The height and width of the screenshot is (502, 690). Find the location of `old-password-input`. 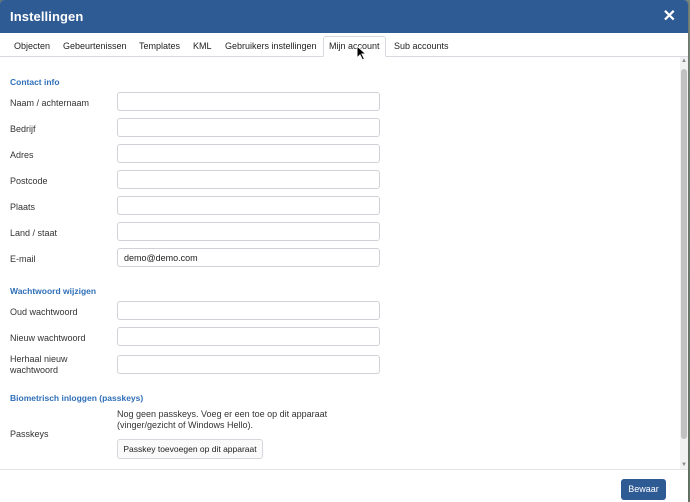

old-password-input is located at coordinates (248, 310).